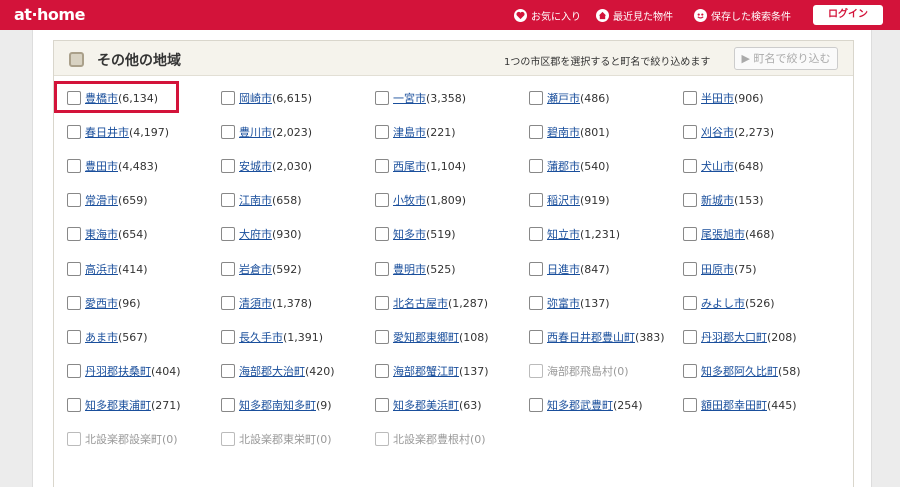 This screenshot has width=900, height=487. Describe the element at coordinates (720, 269) in the screenshot. I see `city-option: 田原市(75)` at that location.